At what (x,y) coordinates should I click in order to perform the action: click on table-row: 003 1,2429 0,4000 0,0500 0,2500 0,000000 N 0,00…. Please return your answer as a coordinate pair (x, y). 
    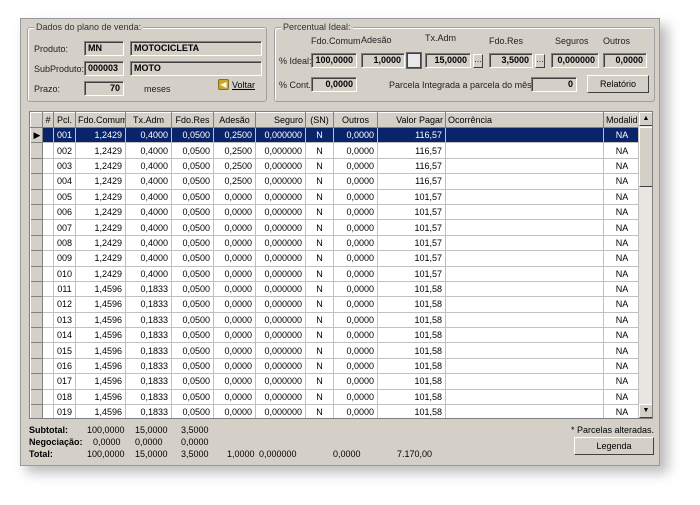
    Looking at the image, I should click on (335, 166).